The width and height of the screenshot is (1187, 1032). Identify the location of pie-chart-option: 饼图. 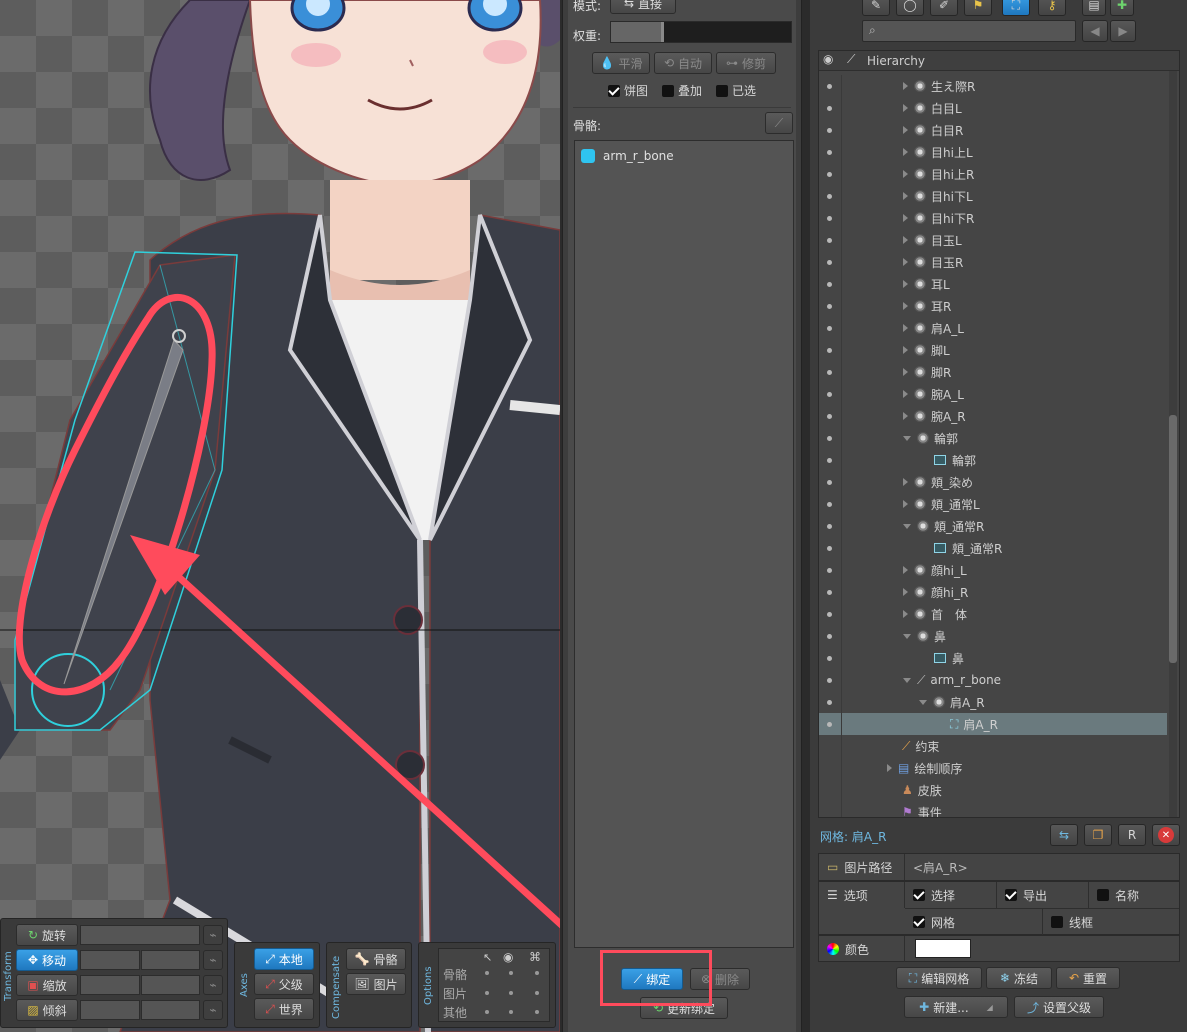
(628, 90).